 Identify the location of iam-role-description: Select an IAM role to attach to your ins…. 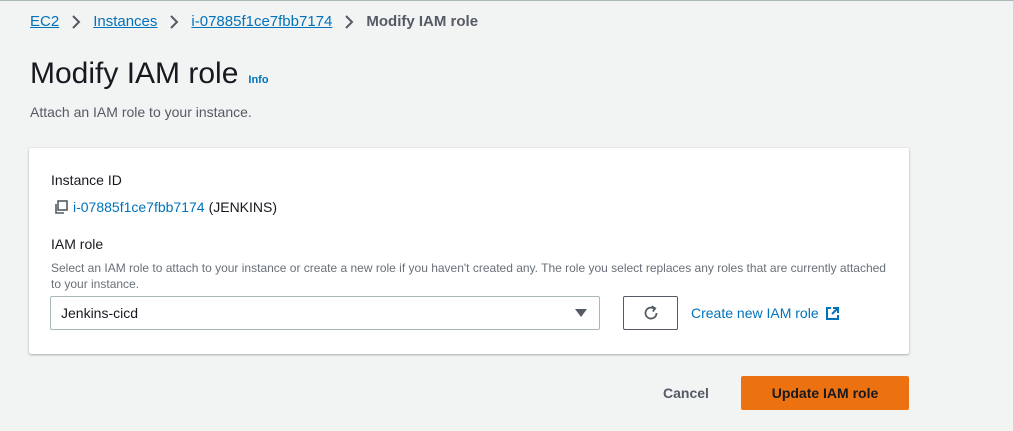
(468, 276).